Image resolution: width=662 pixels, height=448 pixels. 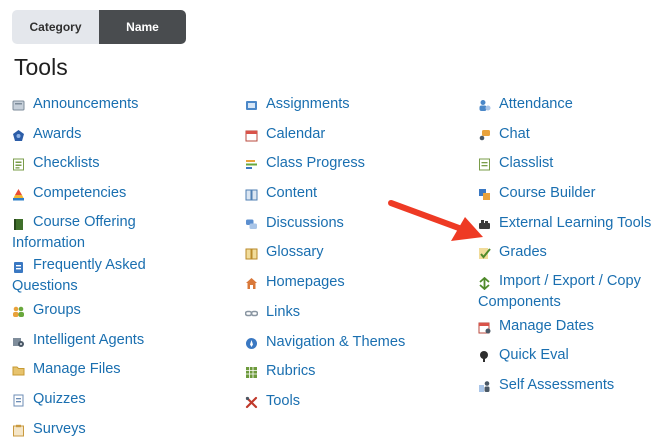 What do you see at coordinates (59, 399) in the screenshot?
I see `tool-label: Quizzes` at bounding box center [59, 399].